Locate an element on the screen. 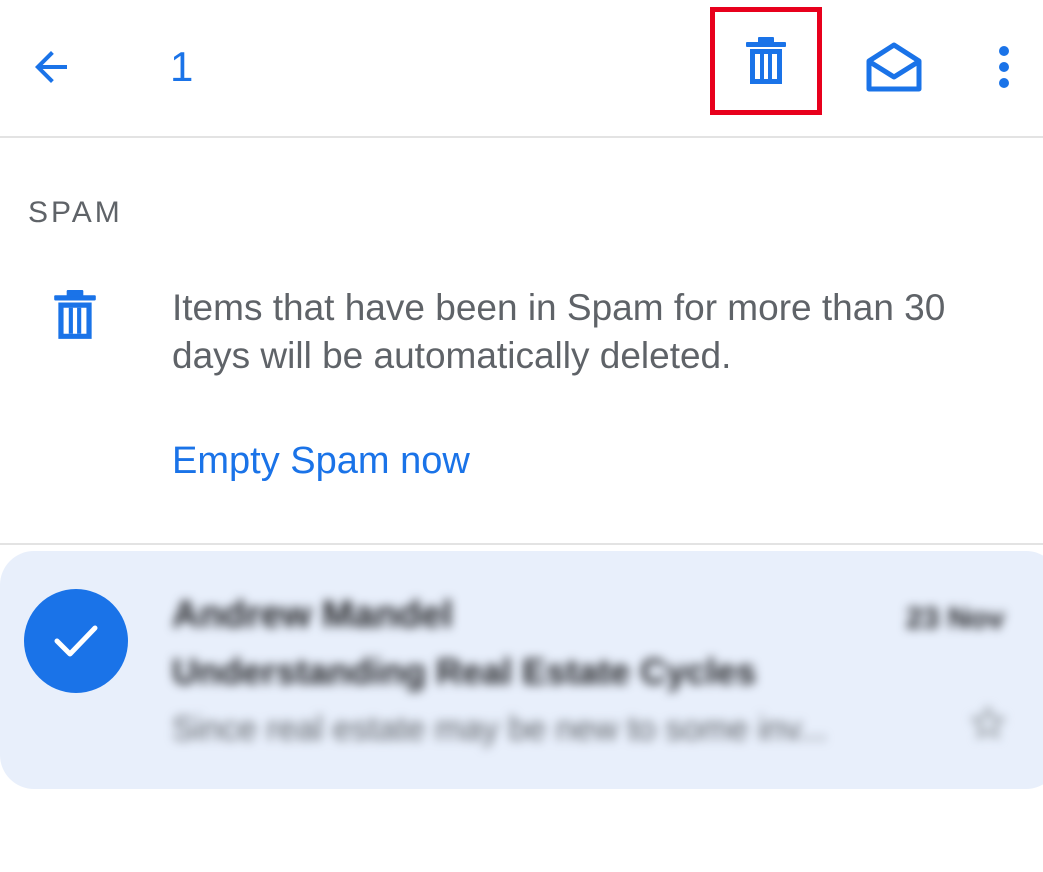 This screenshot has height=872, width=1043. envelope-open-icon is located at coordinates (894, 67).